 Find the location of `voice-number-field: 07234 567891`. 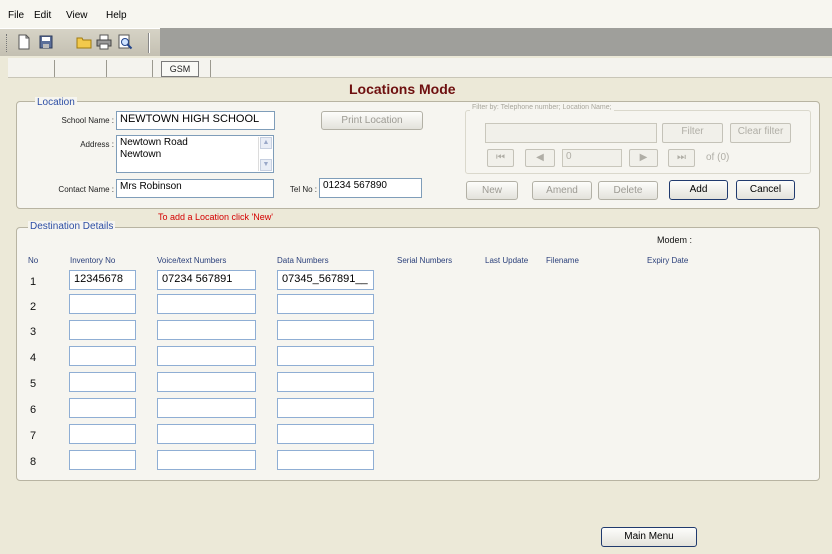

voice-number-field: 07234 567891 is located at coordinates (206, 280).